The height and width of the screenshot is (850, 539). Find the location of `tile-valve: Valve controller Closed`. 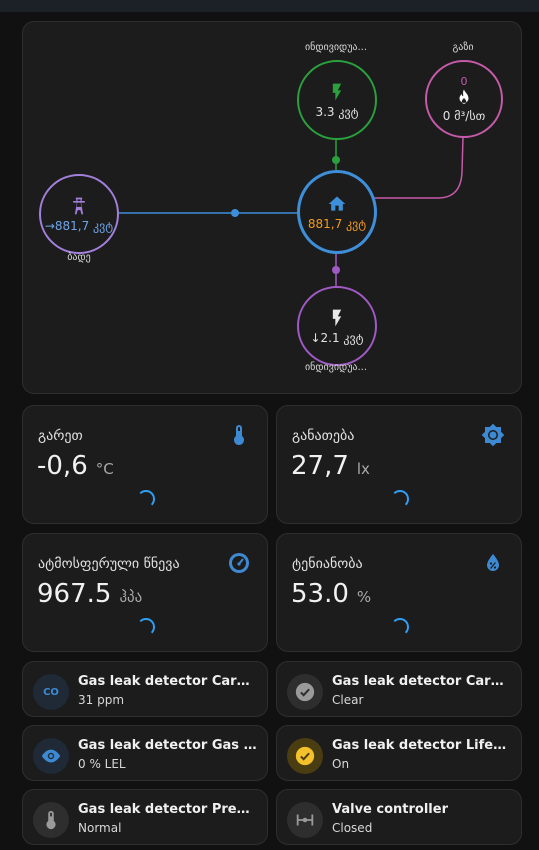

tile-valve: Valve controller Closed is located at coordinates (399, 817).